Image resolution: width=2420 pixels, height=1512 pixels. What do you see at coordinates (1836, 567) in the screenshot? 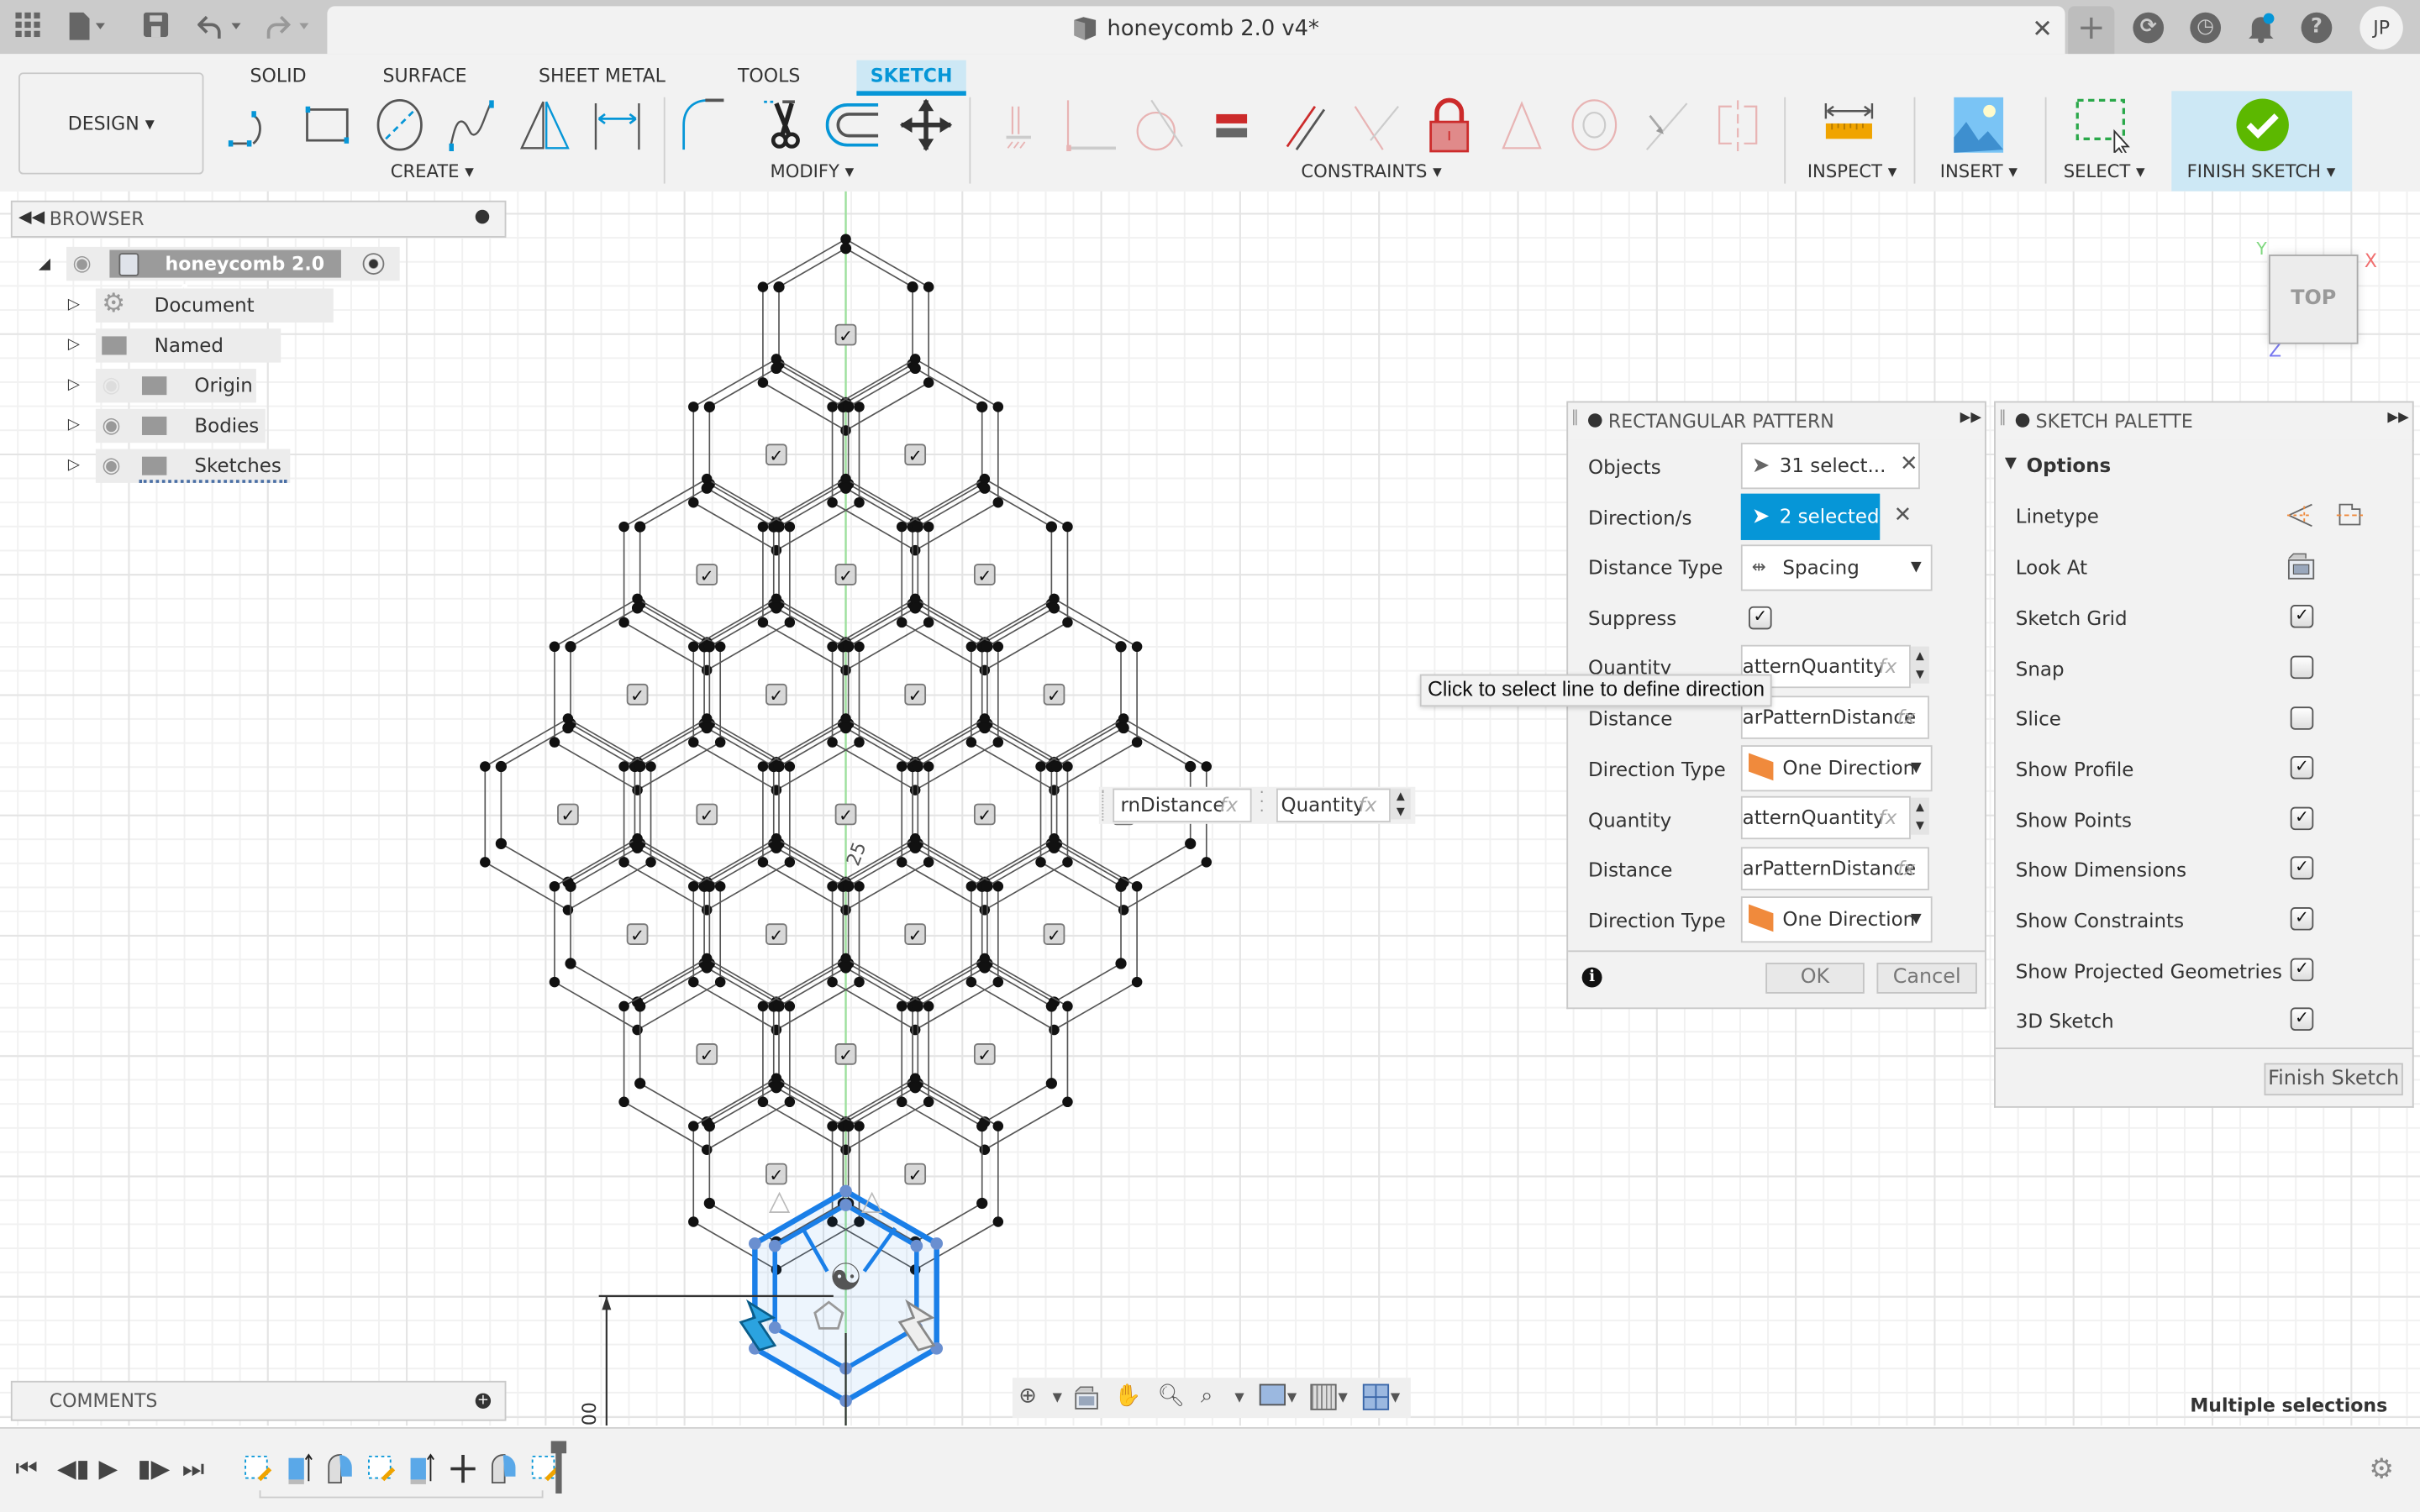
I see `distance-type-dropdown: ⇹ Spacing ▼` at bounding box center [1836, 567].